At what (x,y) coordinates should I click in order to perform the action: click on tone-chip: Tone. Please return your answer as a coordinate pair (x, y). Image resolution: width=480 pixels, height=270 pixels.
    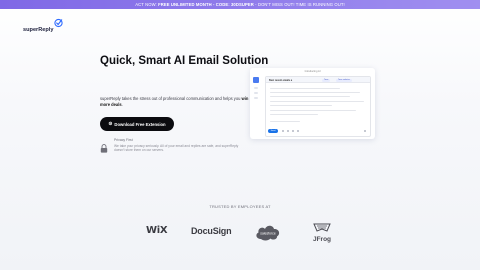
    Looking at the image, I should click on (326, 80).